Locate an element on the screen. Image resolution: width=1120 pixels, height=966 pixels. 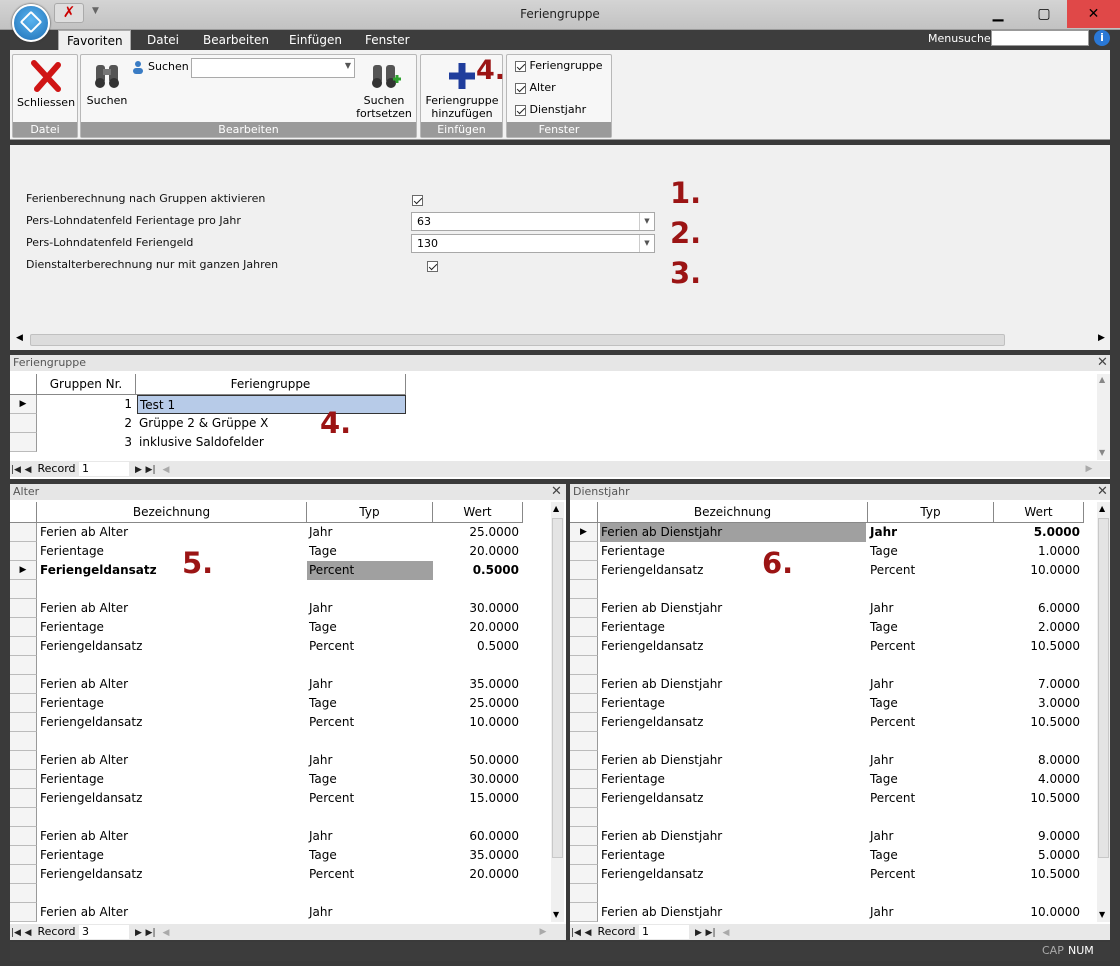
close-icon: ✕ is located at coordinates (1102, 362).